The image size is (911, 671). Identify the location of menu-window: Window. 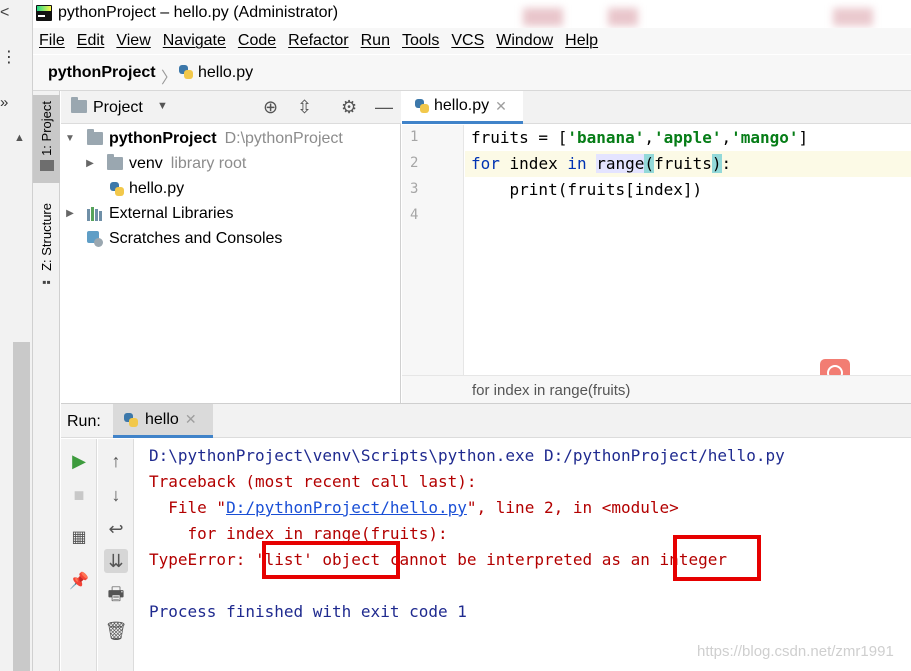
(524, 41).